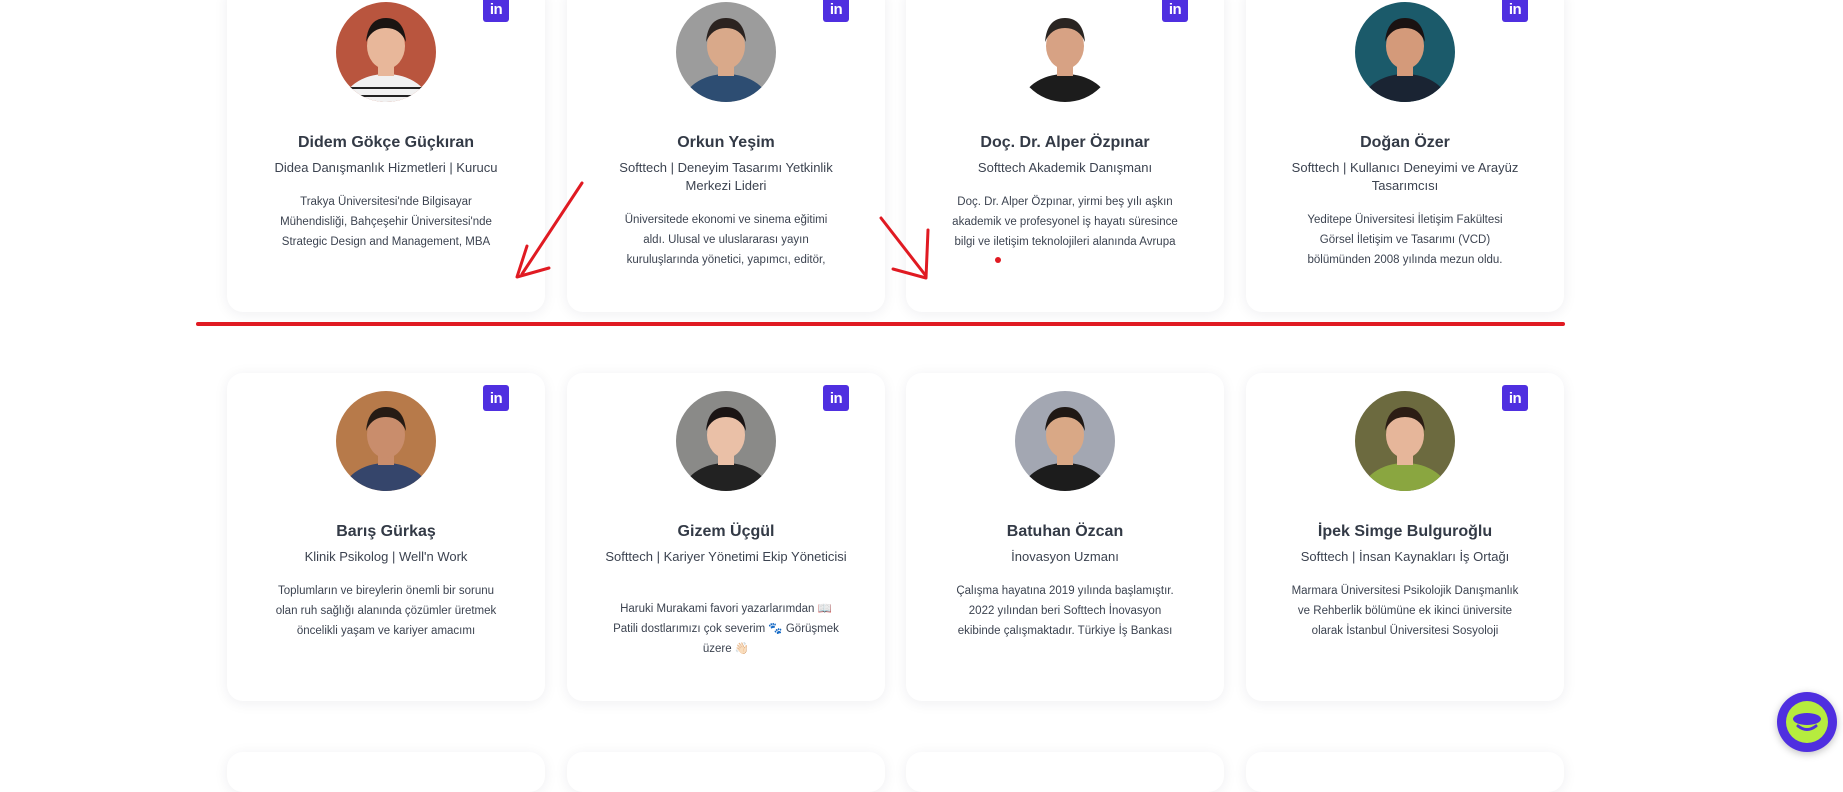  What do you see at coordinates (1405, 556) in the screenshot?
I see `member-role: Softtech | İnsan Kaynakları İş Ortağı` at bounding box center [1405, 556].